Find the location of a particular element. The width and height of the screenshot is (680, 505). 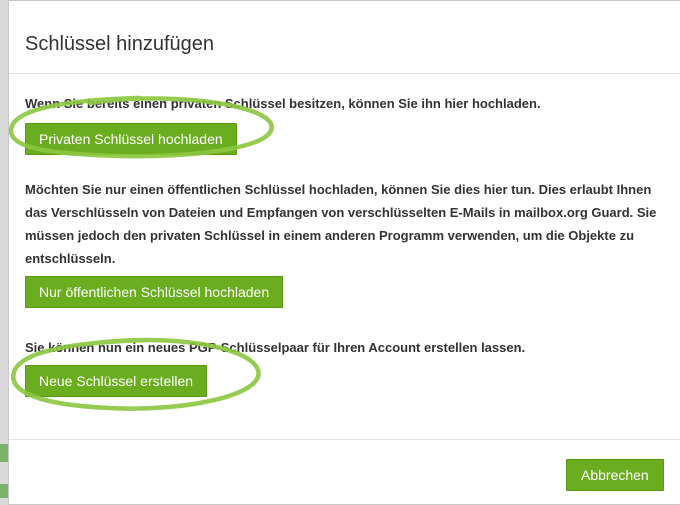

dialog-title: Schlüssel hinzufügen is located at coordinates (120, 44).